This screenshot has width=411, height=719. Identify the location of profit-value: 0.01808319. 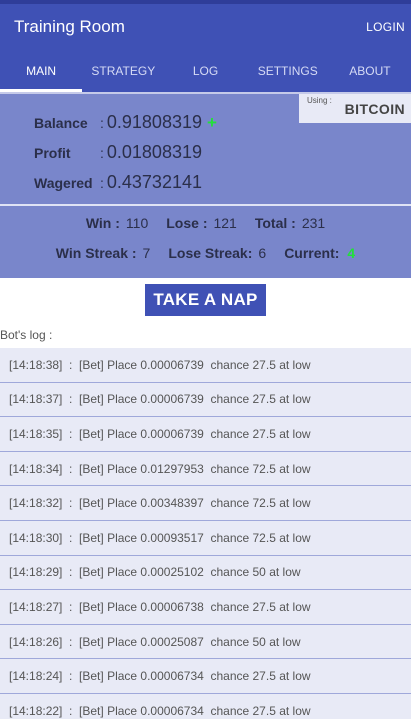
(154, 152).